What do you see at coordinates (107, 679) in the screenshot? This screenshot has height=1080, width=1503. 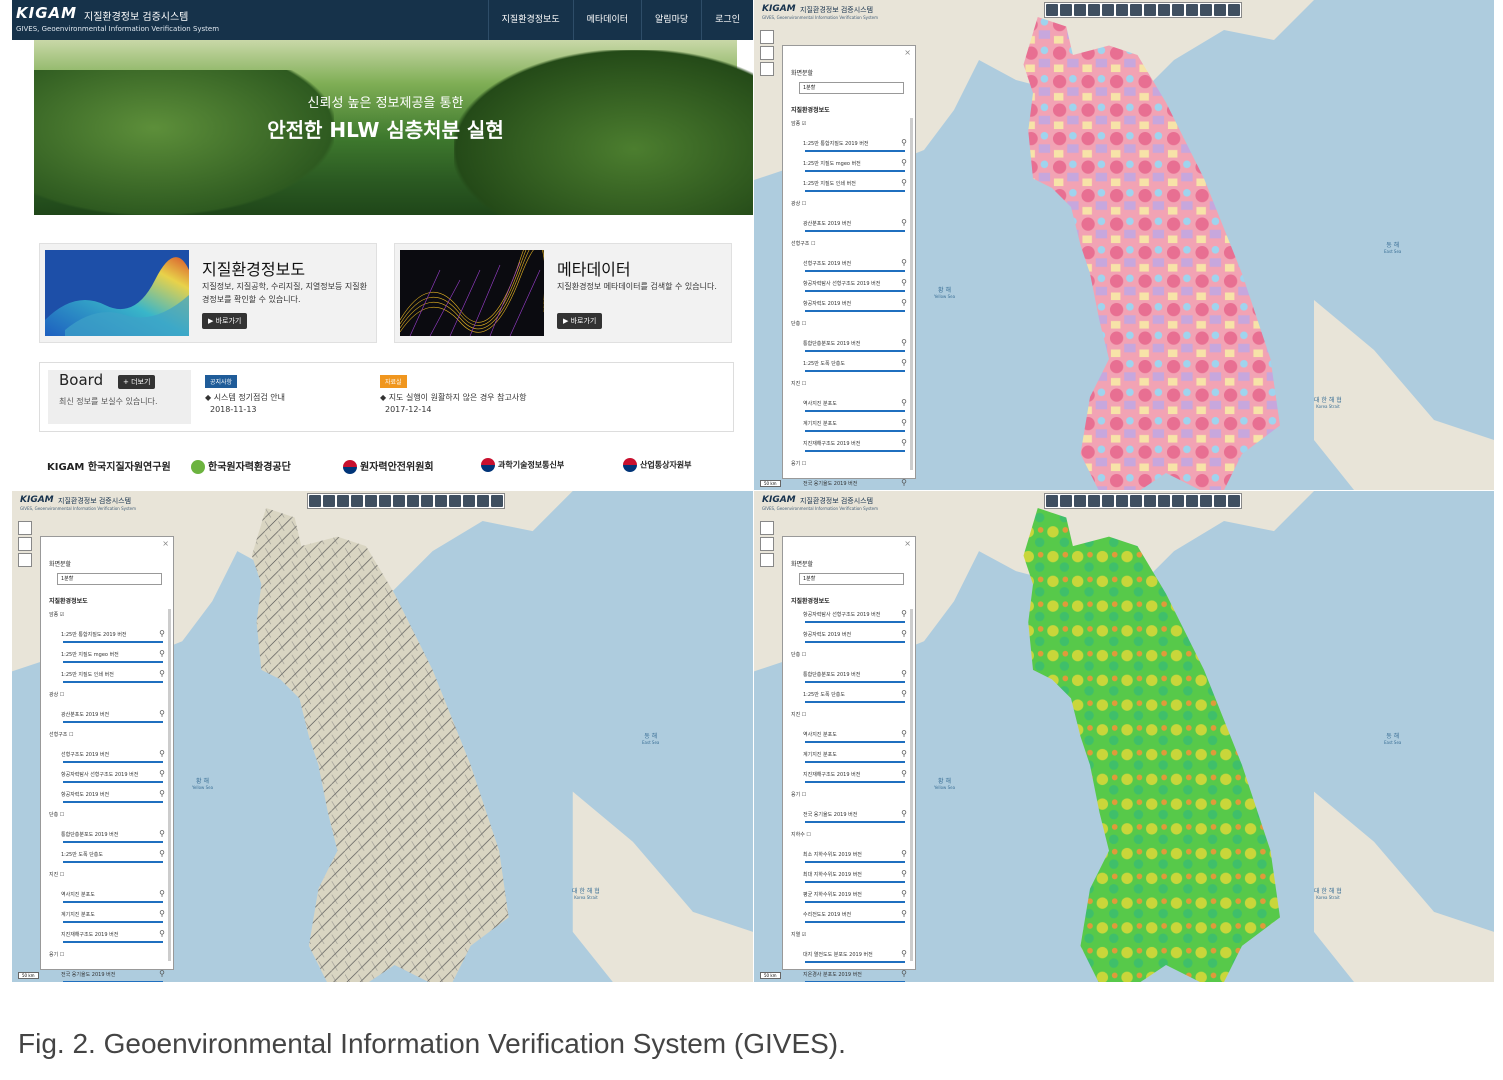 I see `layer-item: 1:25만 지질도 인쇄 버전 ⚲` at bounding box center [107, 679].